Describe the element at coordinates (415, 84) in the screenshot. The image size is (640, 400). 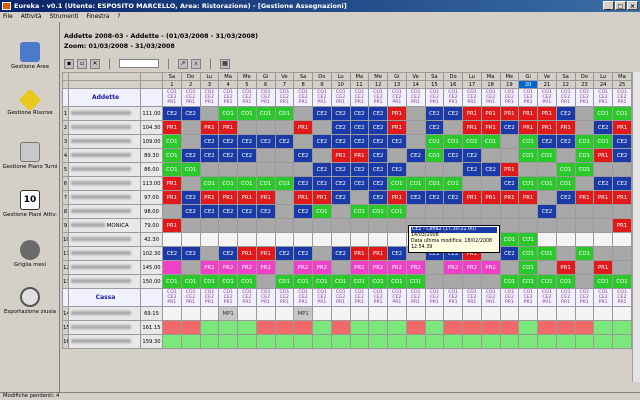
I see `day-number-header: 14` at that location.